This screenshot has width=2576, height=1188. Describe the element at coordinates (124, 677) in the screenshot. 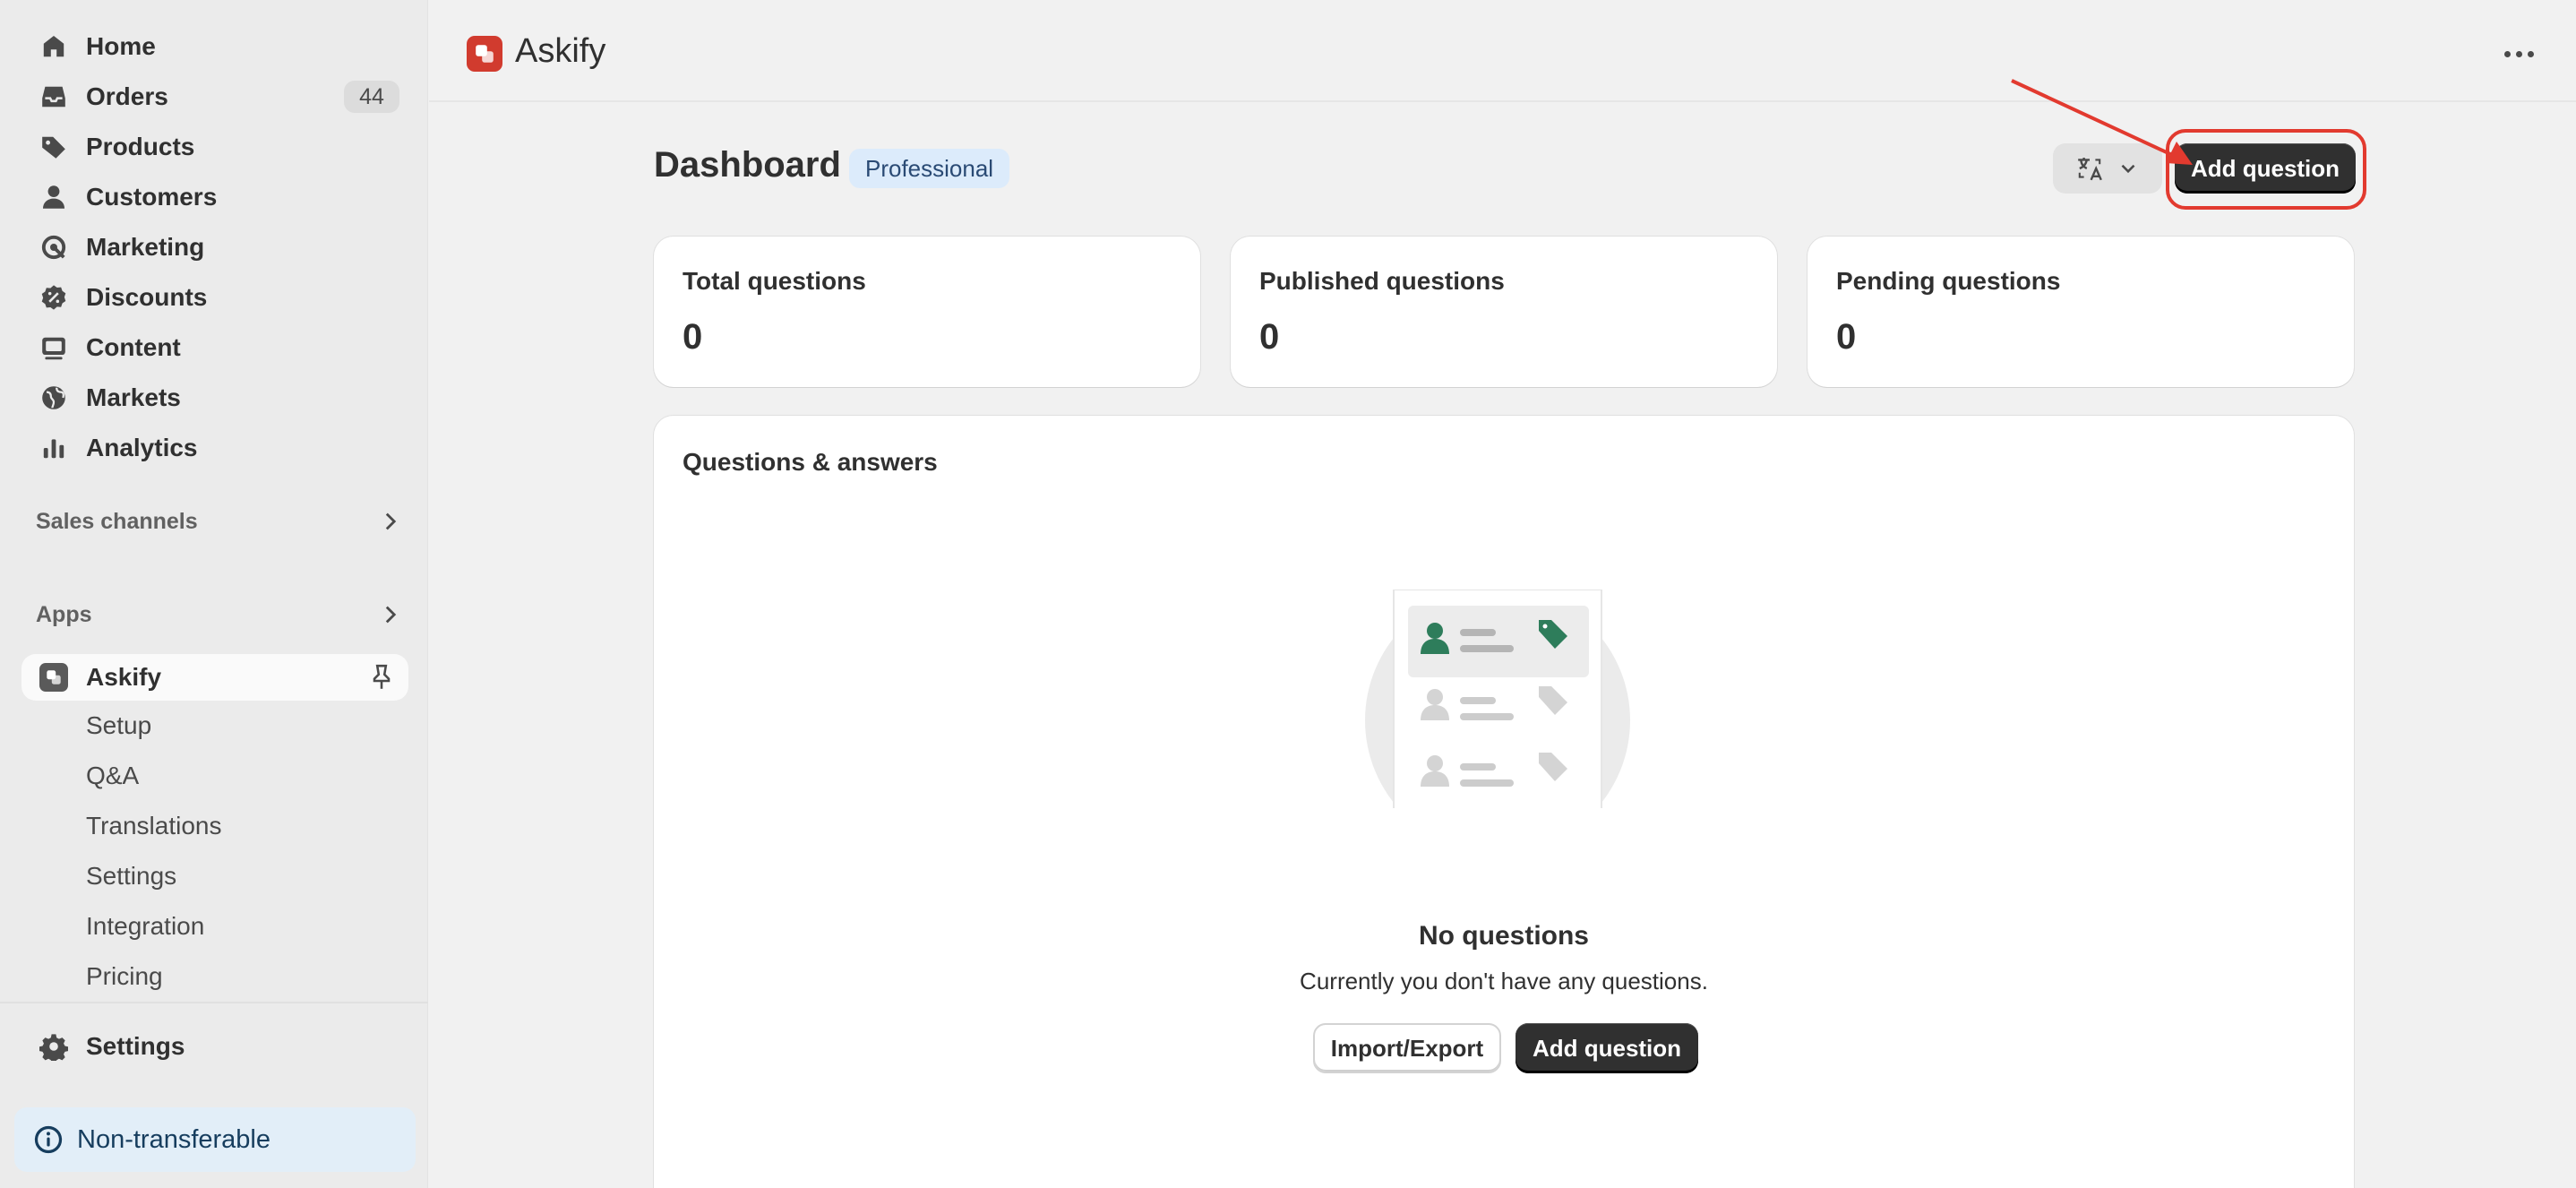

I see `sidebar-item-label: Askify` at that location.